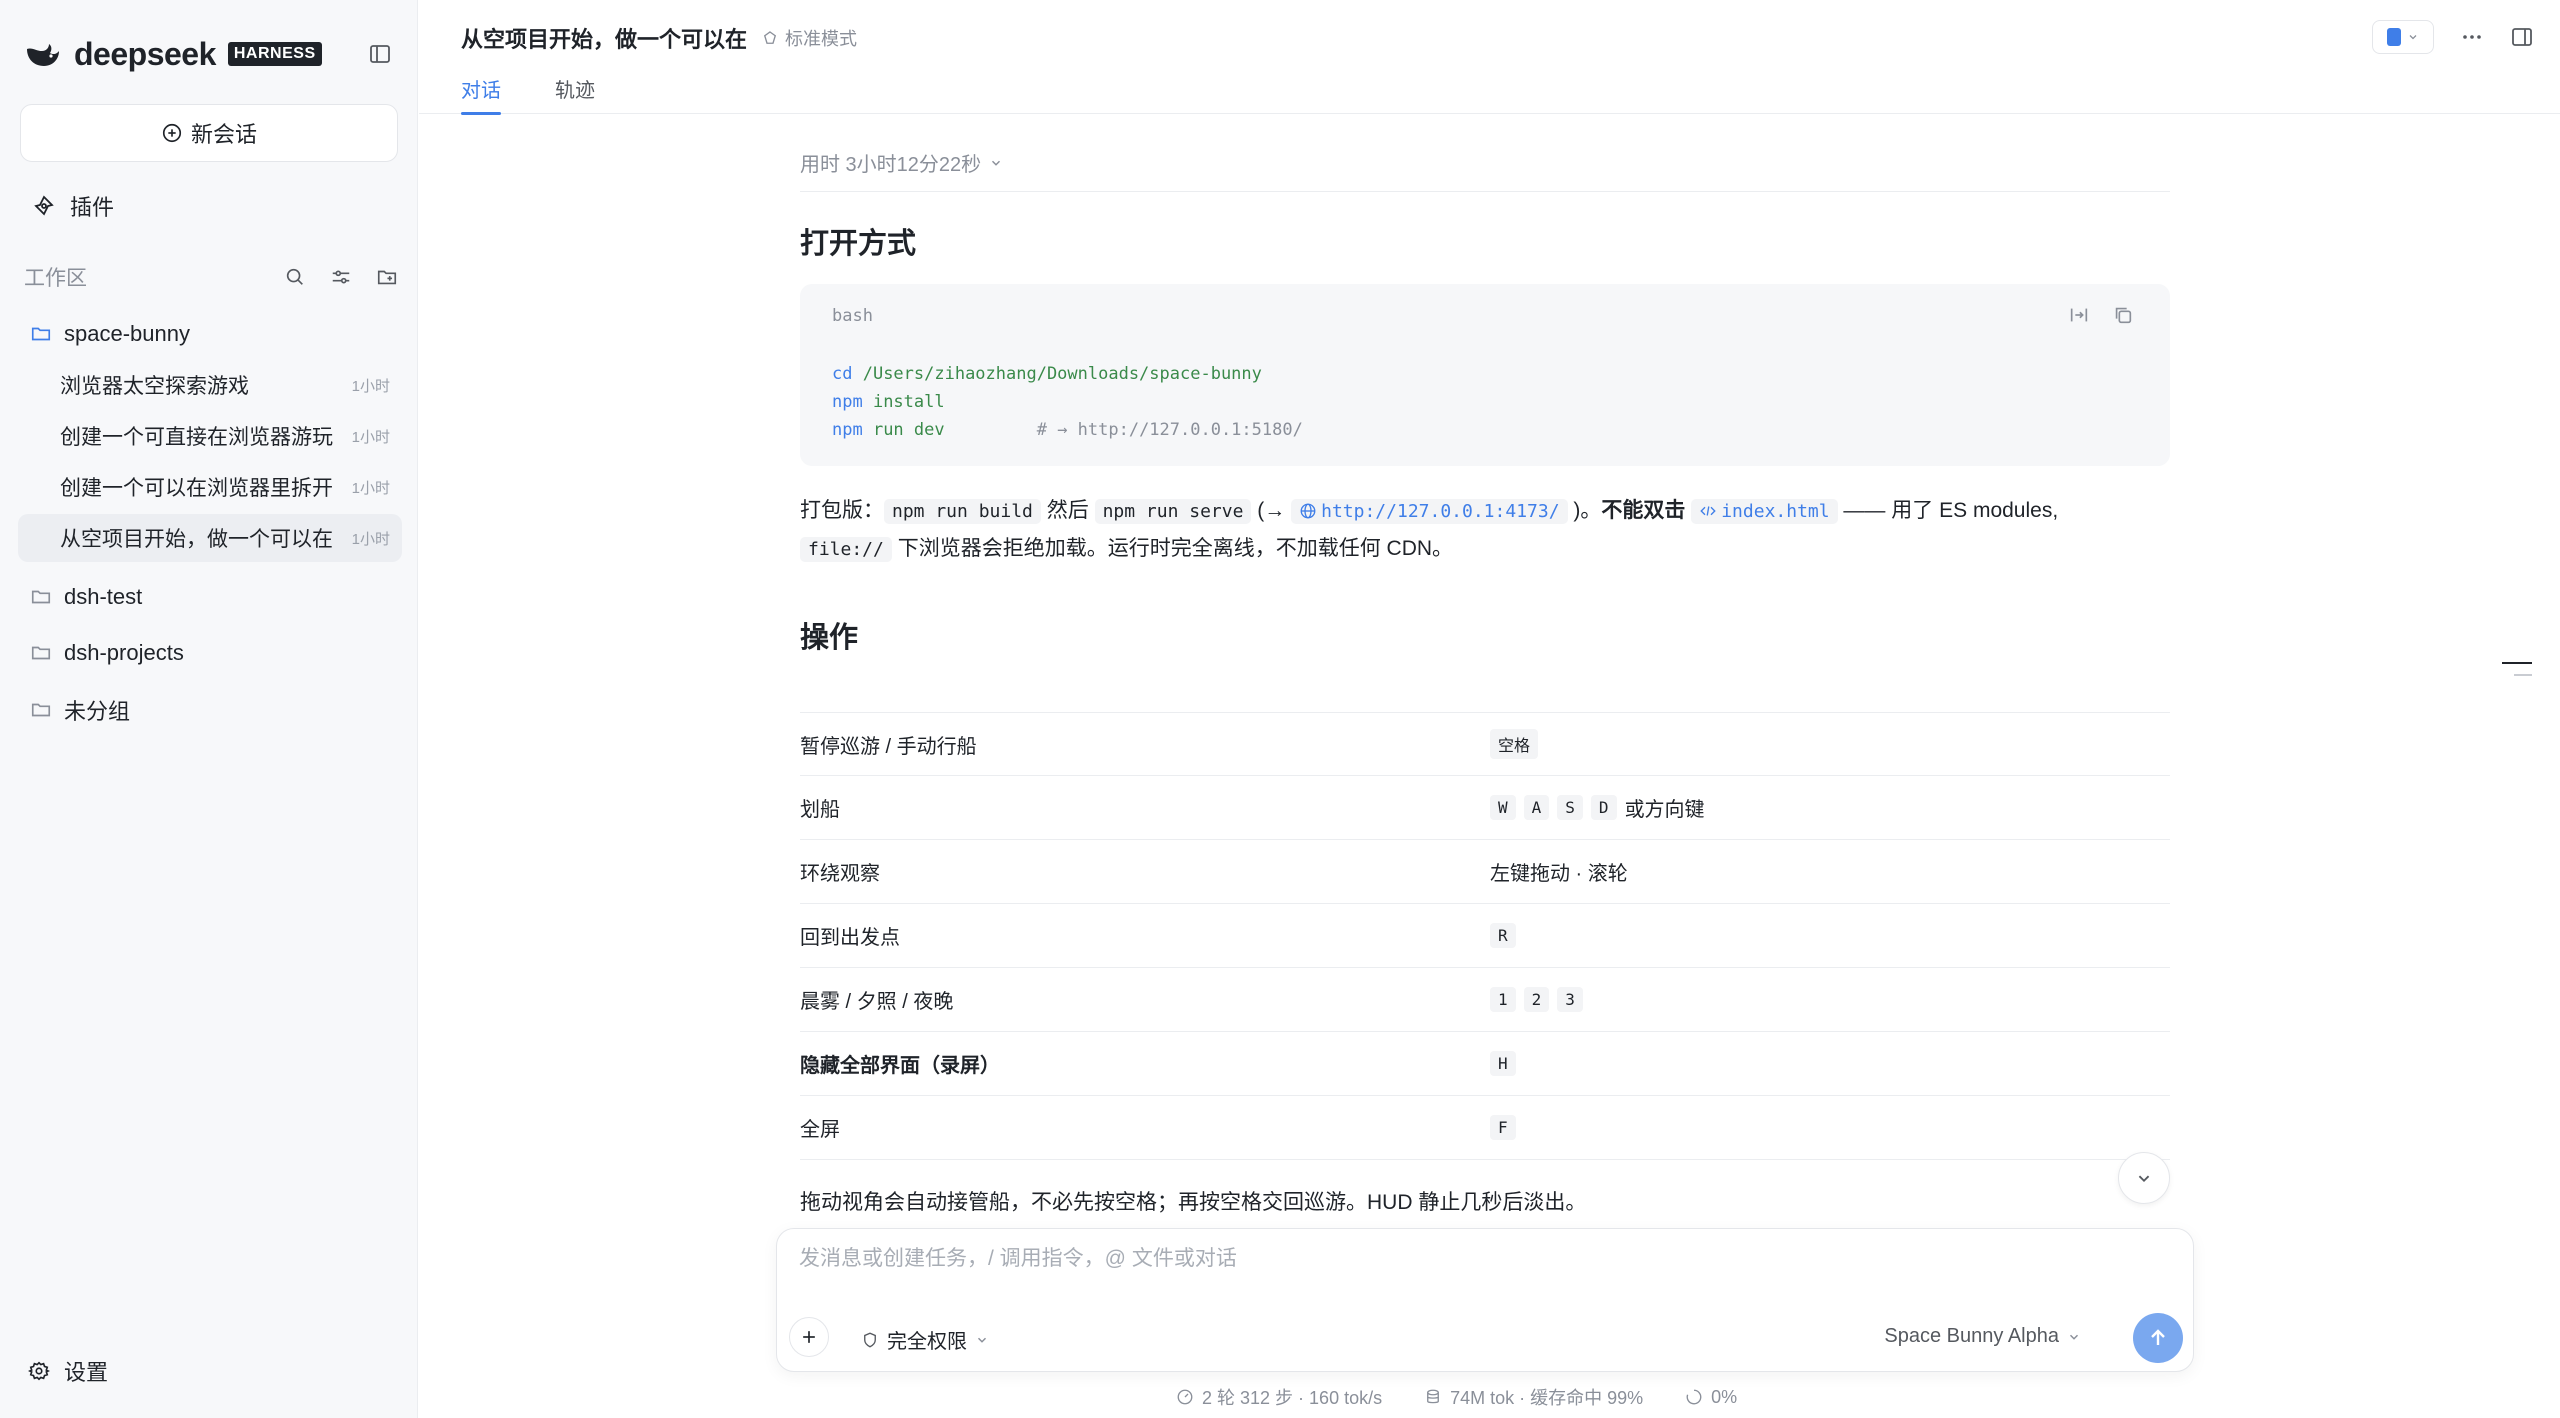 The image size is (2560, 1418). What do you see at coordinates (39, 1371) in the screenshot?
I see `gear-icon` at bounding box center [39, 1371].